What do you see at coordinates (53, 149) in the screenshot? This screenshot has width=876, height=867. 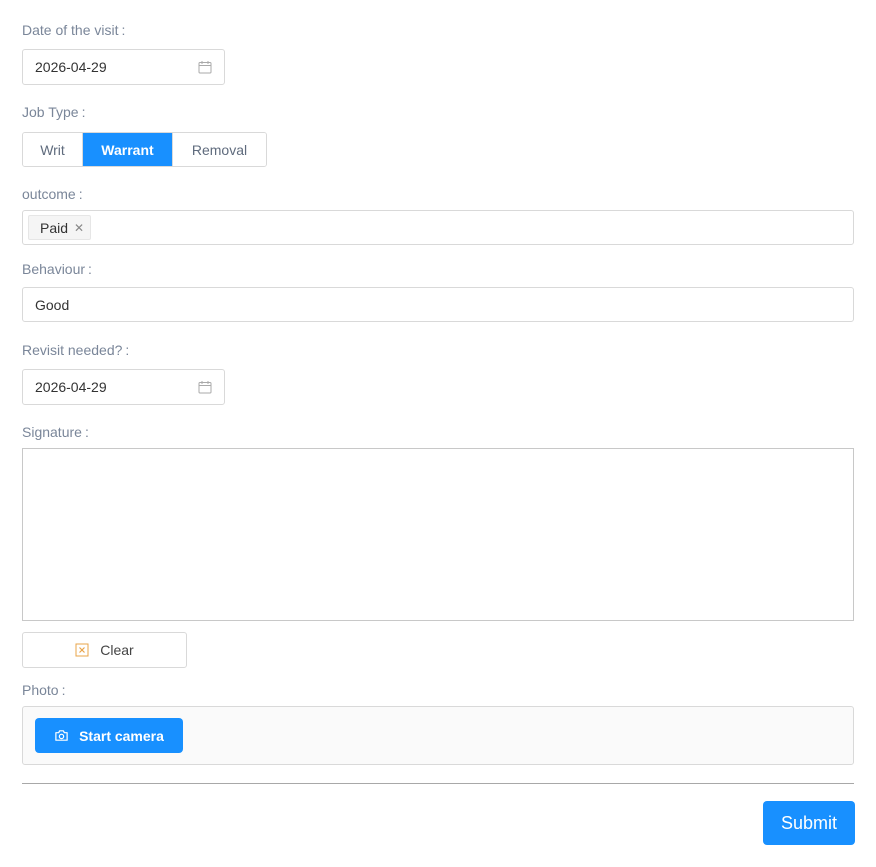 I see `job-type-option-writ: Writ` at bounding box center [53, 149].